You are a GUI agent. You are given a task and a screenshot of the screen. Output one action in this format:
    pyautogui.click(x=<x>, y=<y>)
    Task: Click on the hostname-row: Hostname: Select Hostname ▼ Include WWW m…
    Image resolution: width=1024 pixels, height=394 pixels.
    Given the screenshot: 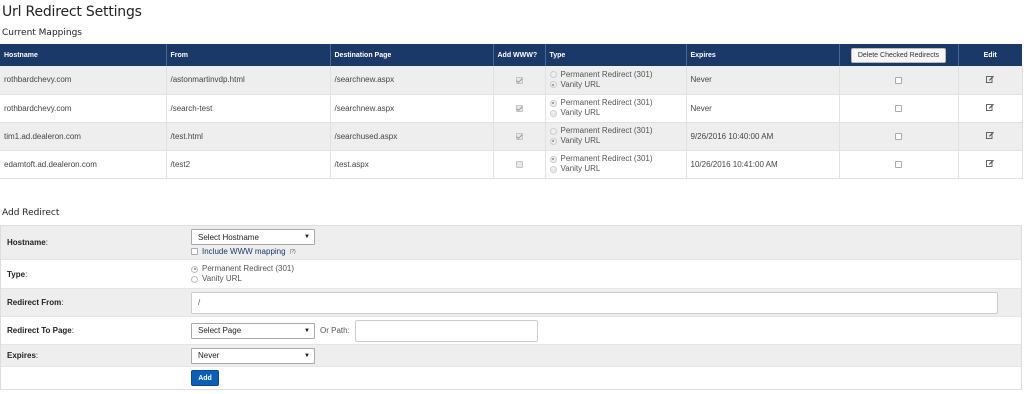 What is the action you would take?
    pyautogui.click(x=511, y=243)
    